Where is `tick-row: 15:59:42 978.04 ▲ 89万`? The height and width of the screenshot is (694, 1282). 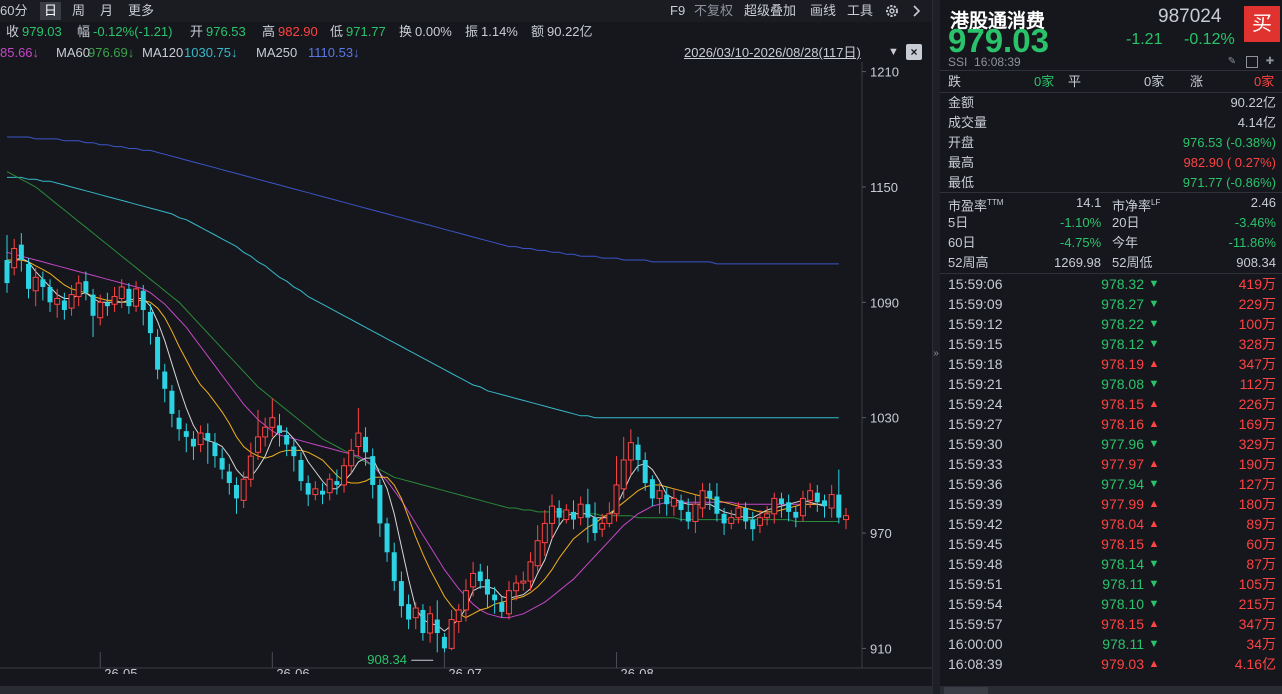
tick-row: 15:59:42 978.04 ▲ 89万 is located at coordinates (1112, 524).